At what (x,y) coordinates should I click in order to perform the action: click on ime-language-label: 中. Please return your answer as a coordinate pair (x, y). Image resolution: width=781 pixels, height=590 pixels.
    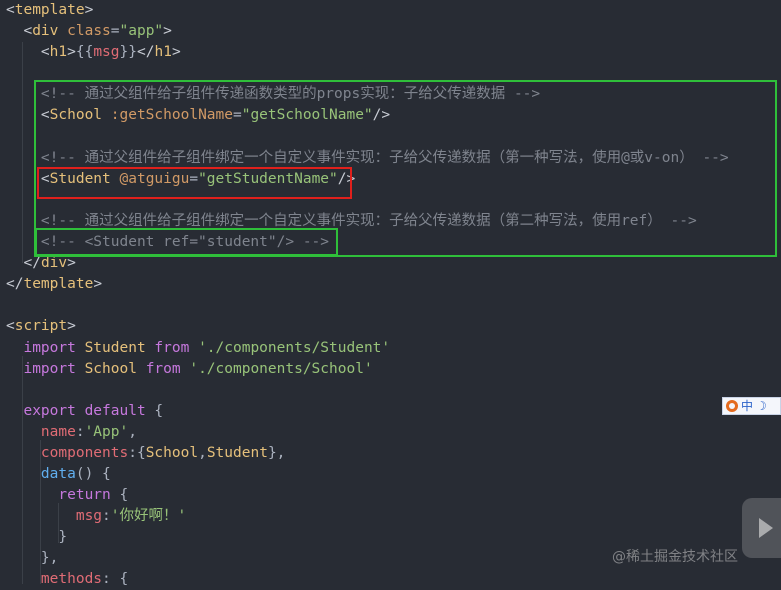
    Looking at the image, I should click on (747, 406).